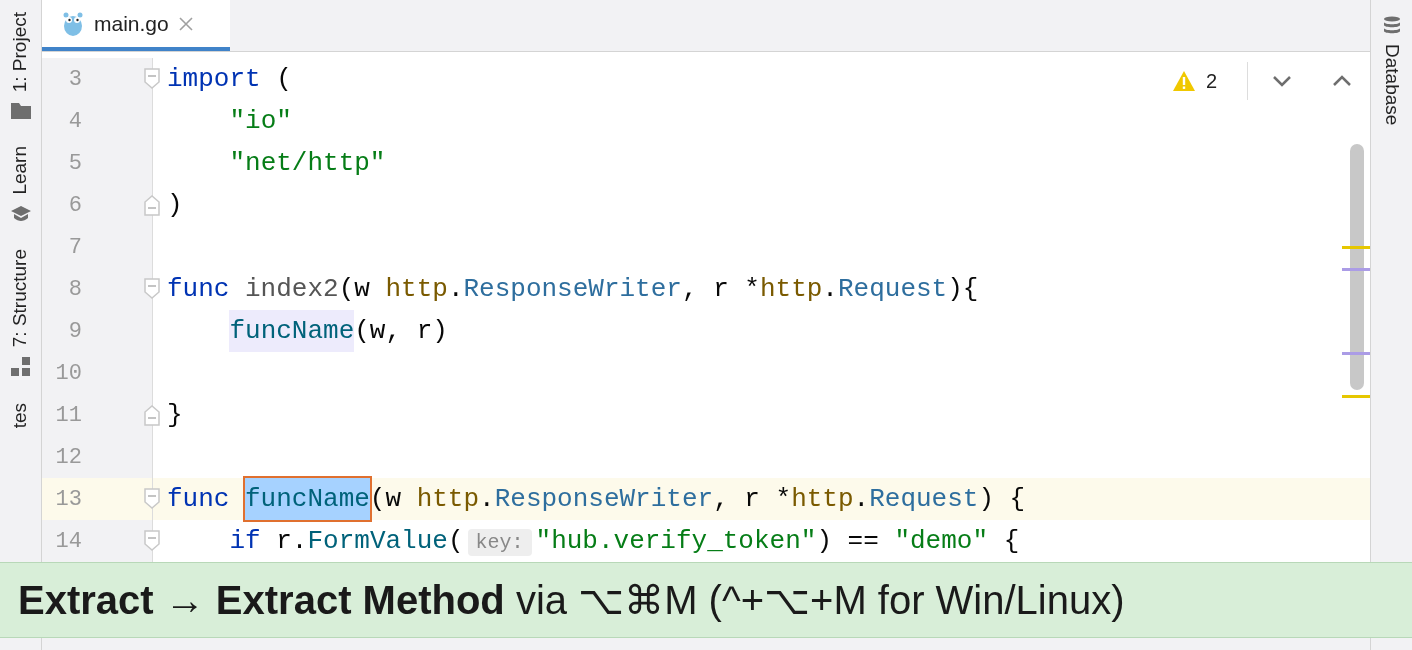  I want to click on code-line: }, so click(175, 415).